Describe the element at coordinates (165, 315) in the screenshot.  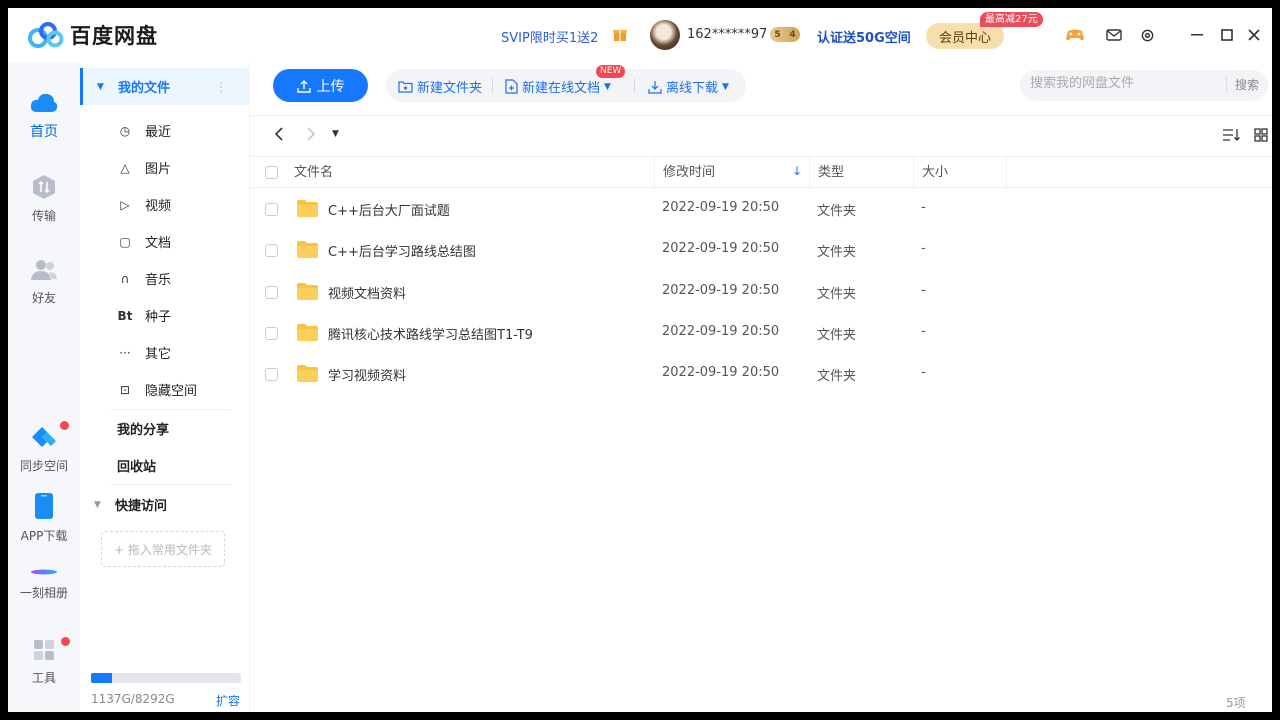
I see `sidebar-item-5: Bt 种子` at that location.